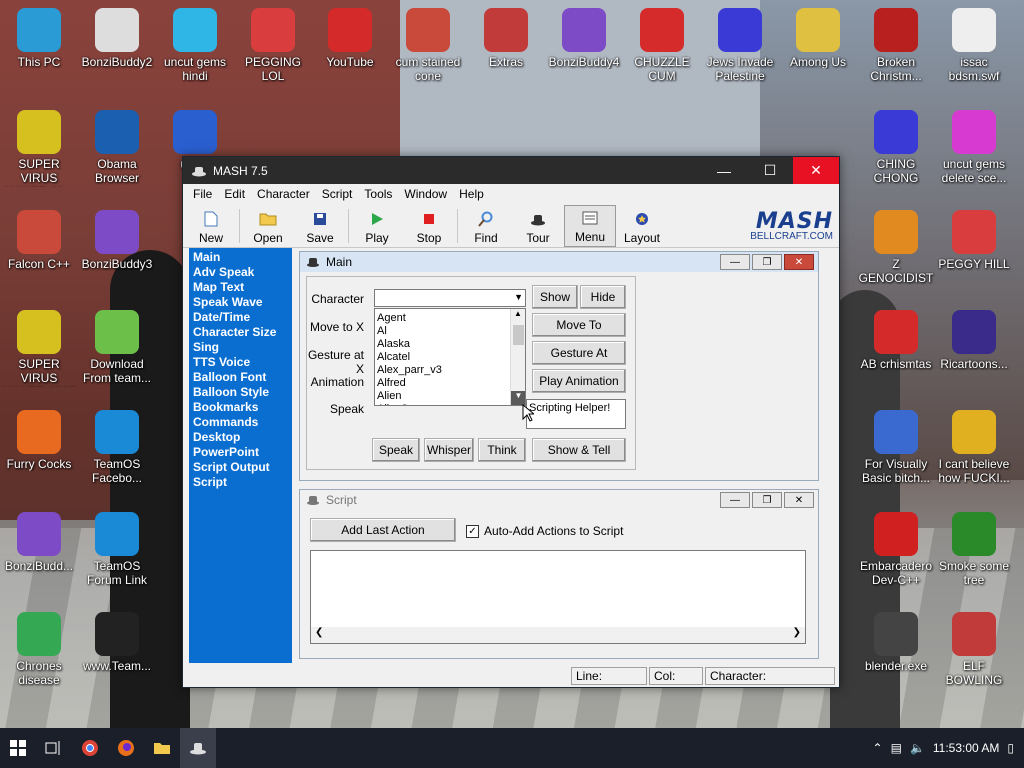  What do you see at coordinates (770, 170) in the screenshot?
I see `maximize-button: ☐` at bounding box center [770, 170].